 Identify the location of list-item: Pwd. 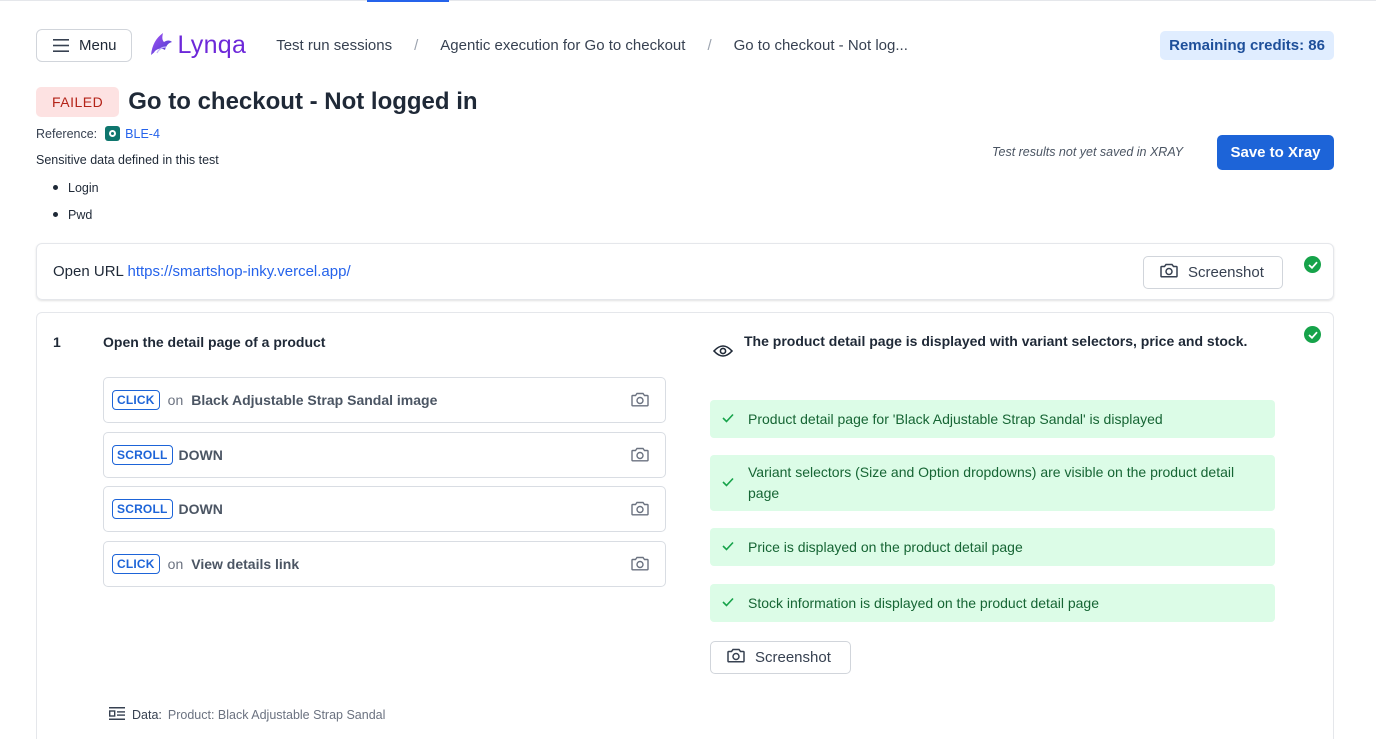
(76, 214).